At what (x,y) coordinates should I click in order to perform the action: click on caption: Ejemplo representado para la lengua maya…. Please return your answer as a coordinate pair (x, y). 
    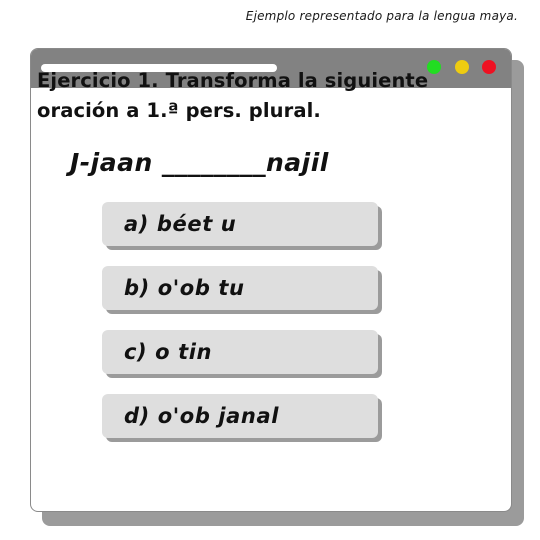
    Looking at the image, I should click on (381, 16).